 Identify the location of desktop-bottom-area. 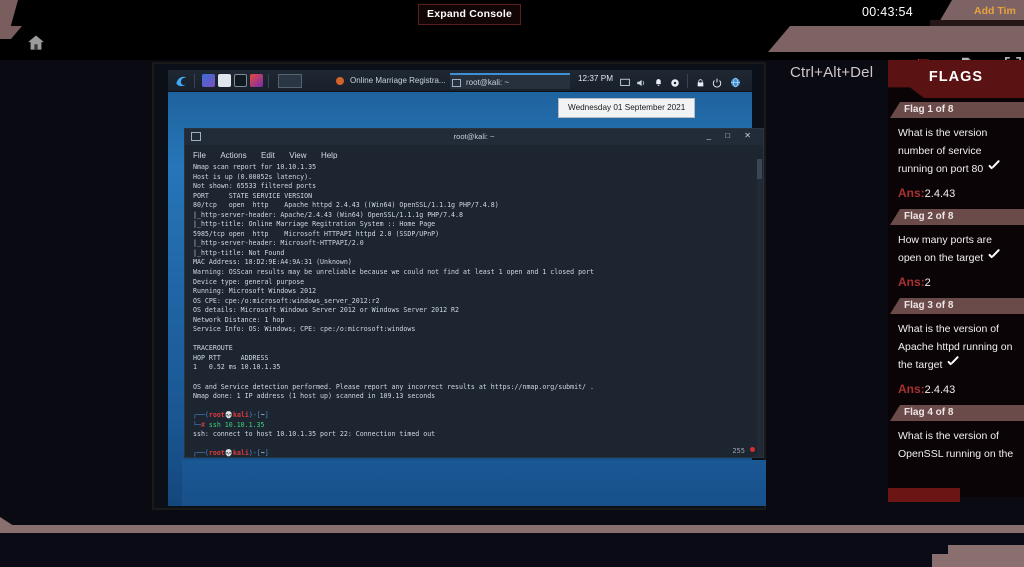
(474, 483).